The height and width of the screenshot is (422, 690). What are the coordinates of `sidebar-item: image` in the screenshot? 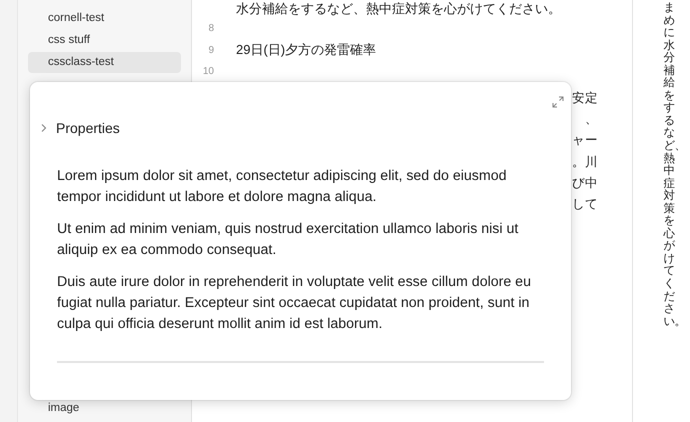 It's located at (104, 408).